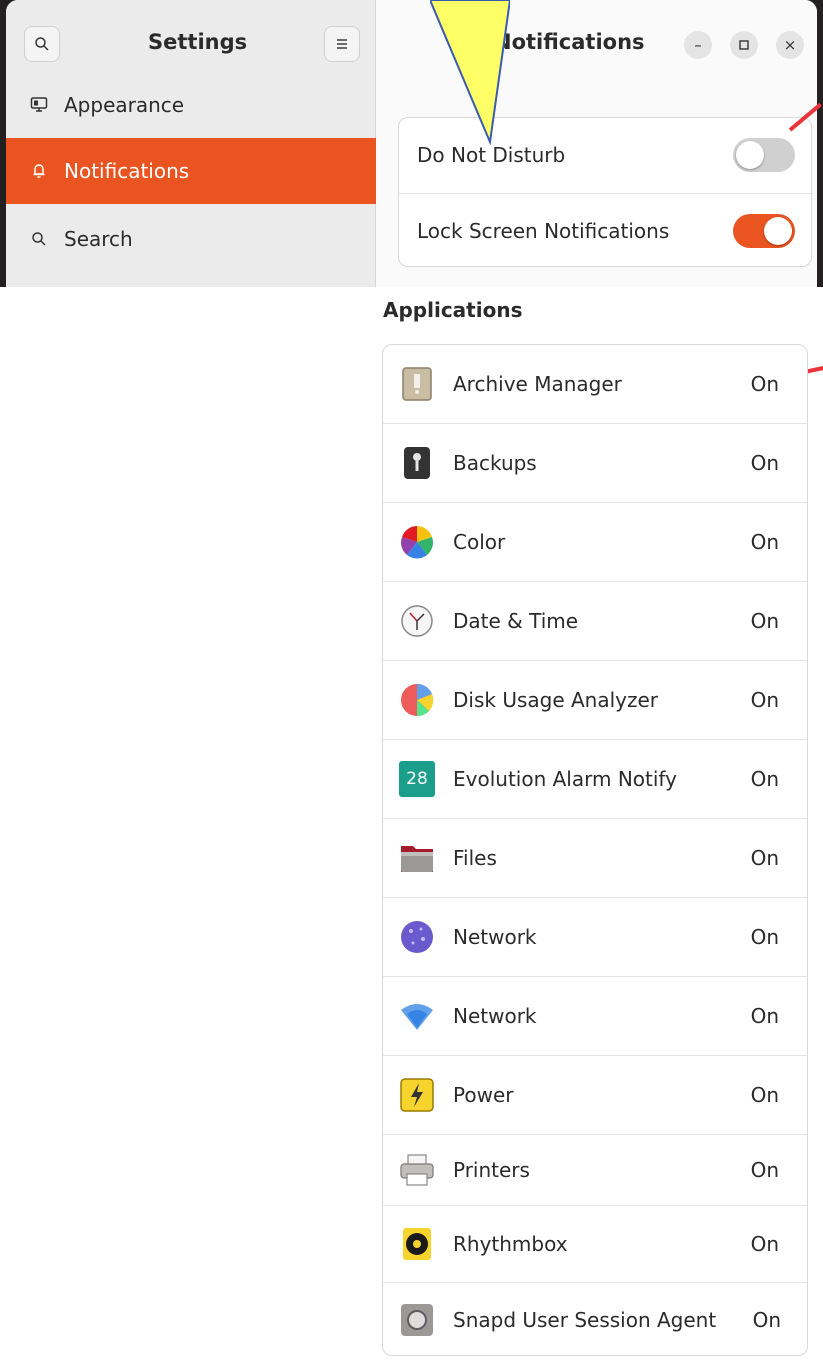 This screenshot has width=823, height=1364. Describe the element at coordinates (479, 542) in the screenshot. I see `app-name: Color` at that location.